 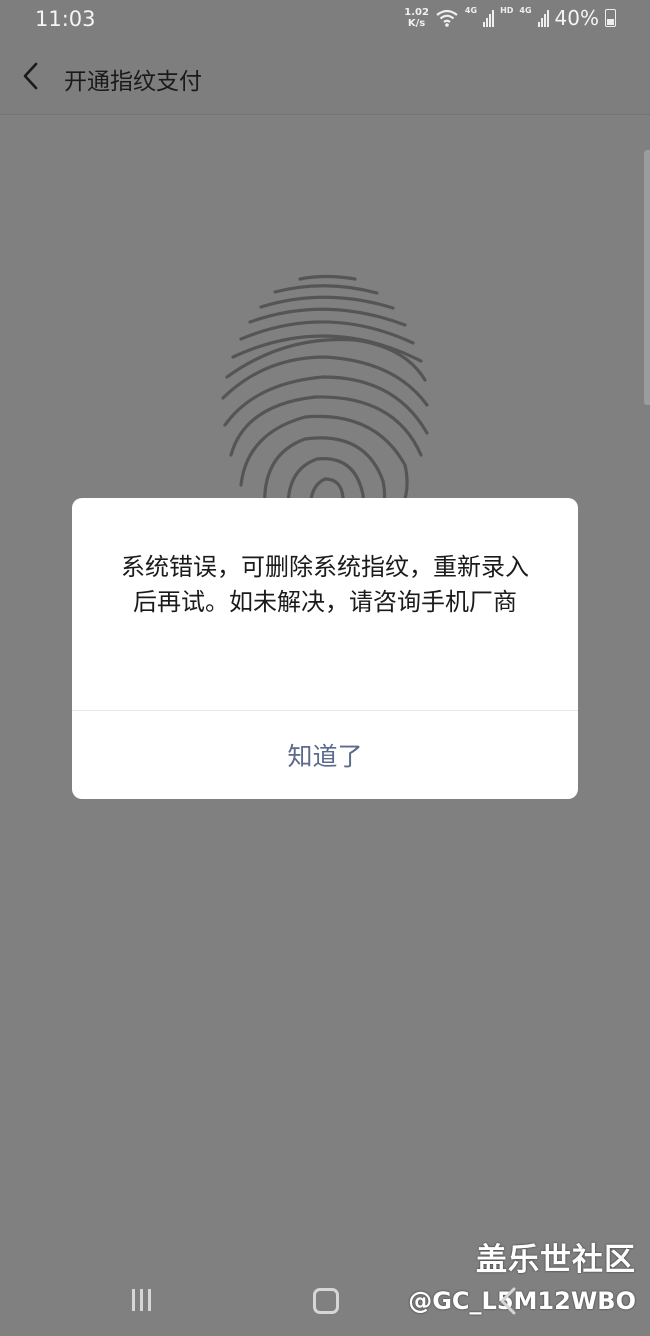 What do you see at coordinates (416, 23) in the screenshot?
I see `network-speed-unit: K/s` at bounding box center [416, 23].